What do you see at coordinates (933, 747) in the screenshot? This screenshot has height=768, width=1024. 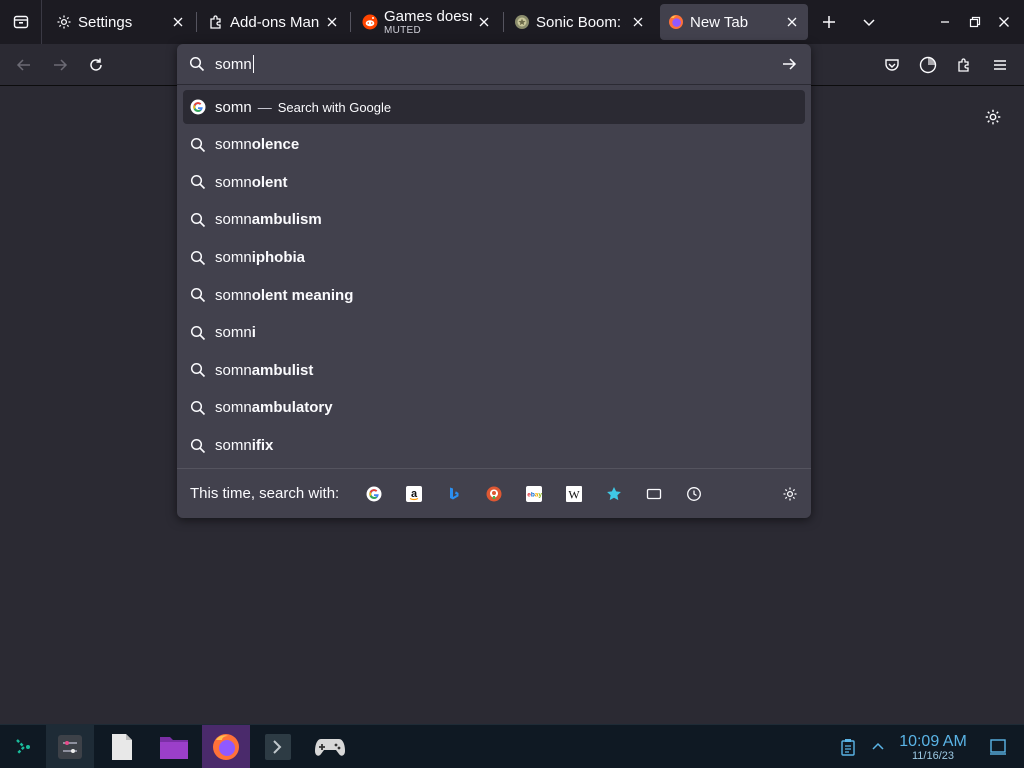 I see `digital-clock: 10:09 AM 11/16/23` at bounding box center [933, 747].